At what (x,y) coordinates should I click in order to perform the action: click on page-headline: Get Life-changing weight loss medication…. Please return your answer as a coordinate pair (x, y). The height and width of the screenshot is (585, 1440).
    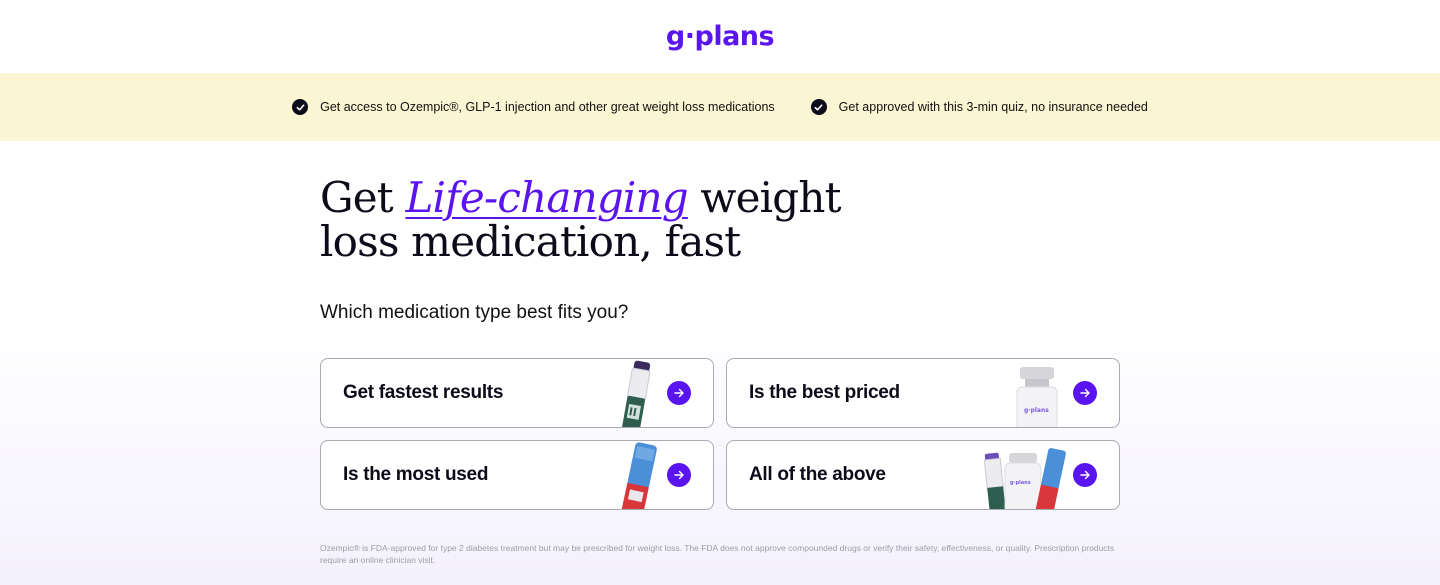
    Looking at the image, I should click on (590, 220).